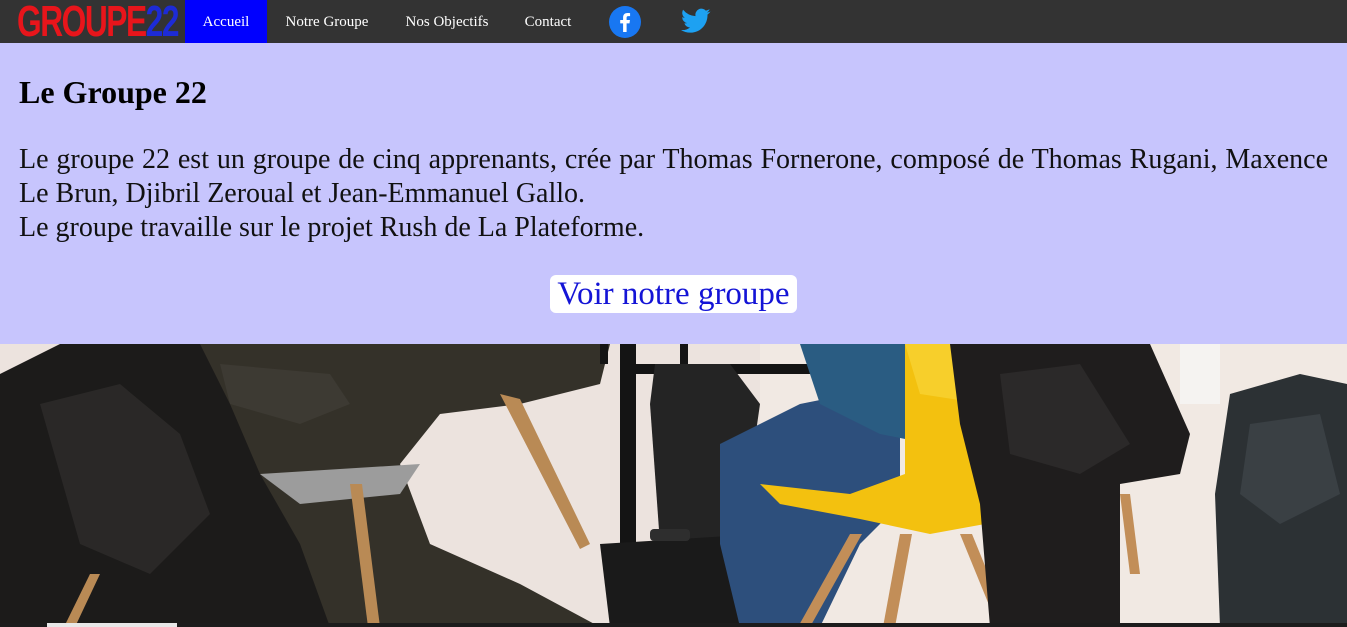 This screenshot has width=1347, height=627. Describe the element at coordinates (82, 23) in the screenshot. I see `brand-logo-part1: GROUPE` at that location.